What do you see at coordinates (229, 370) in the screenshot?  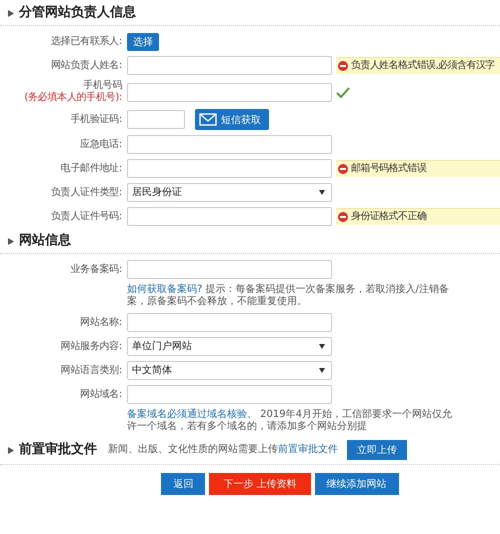 I see `dropdown: 中文简体` at bounding box center [229, 370].